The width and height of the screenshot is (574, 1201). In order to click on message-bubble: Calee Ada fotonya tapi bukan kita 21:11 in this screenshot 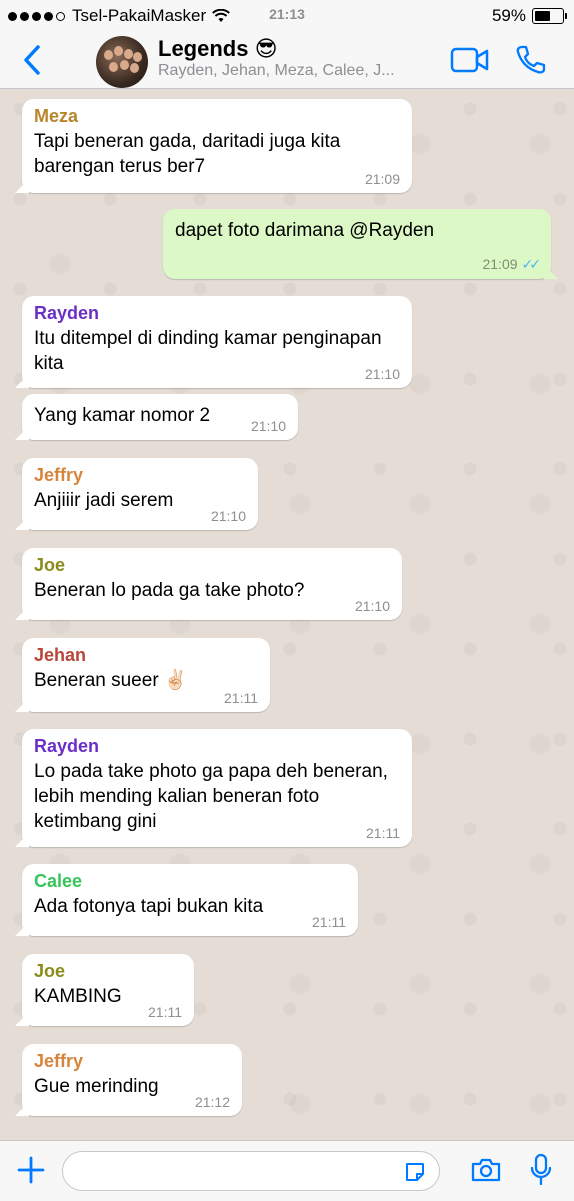, I will do `click(190, 900)`.